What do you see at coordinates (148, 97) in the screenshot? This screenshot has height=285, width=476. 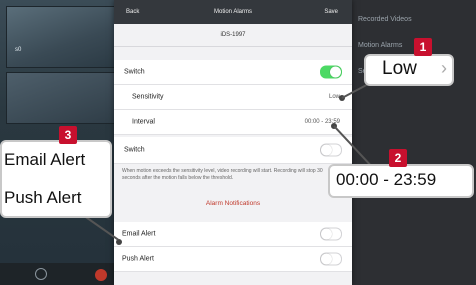 I see `sensitivity-label: Sensitivity` at bounding box center [148, 97].